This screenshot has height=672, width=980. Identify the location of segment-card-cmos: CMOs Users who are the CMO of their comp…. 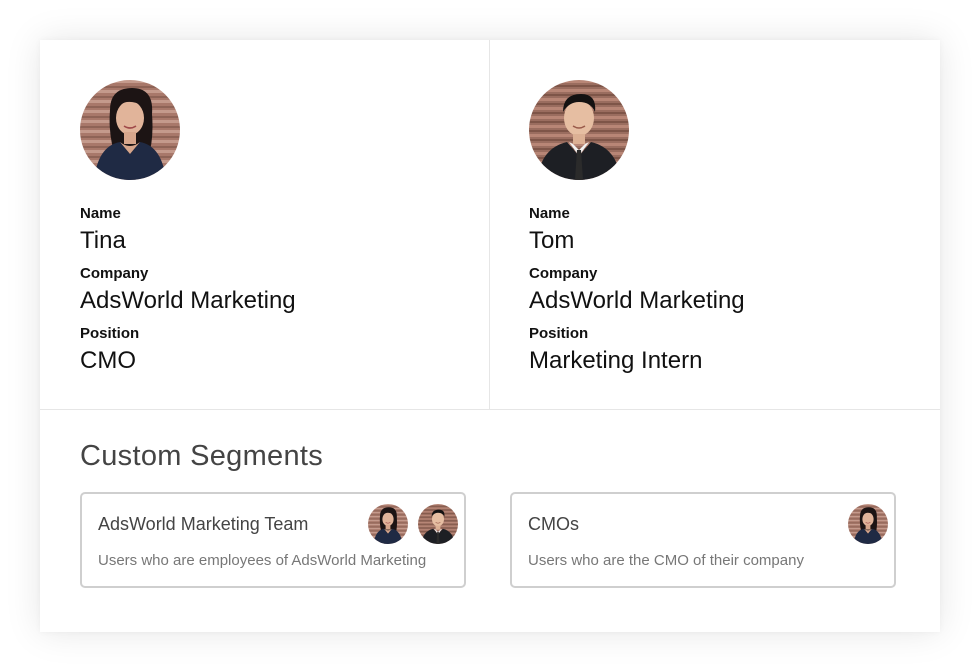
(703, 540).